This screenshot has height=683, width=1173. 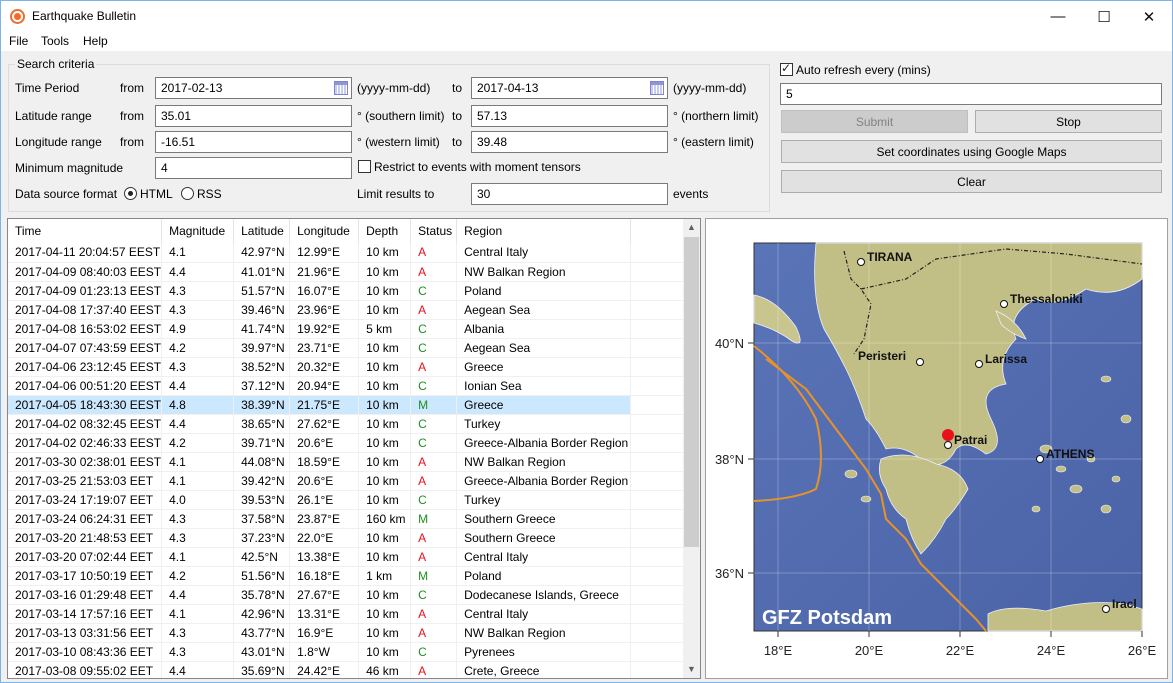 I want to click on column-header-depth: Depth, so click(x=385, y=231).